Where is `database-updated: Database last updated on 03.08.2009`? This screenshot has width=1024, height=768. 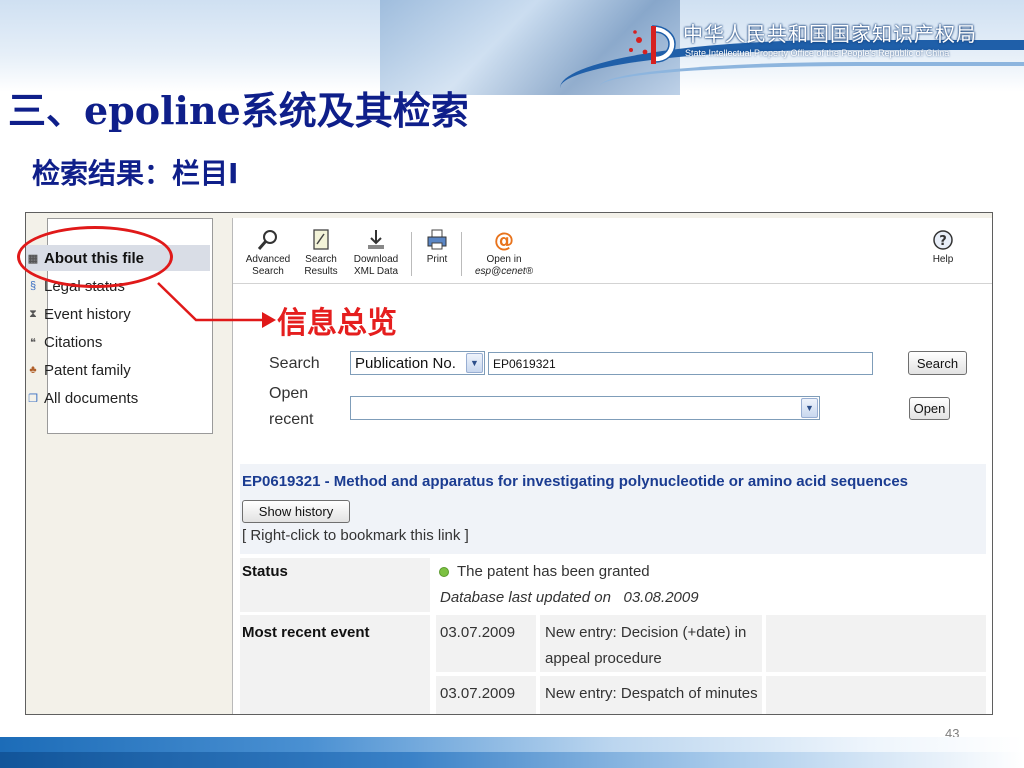
database-updated: Database last updated on 03.08.2009 is located at coordinates (569, 598).